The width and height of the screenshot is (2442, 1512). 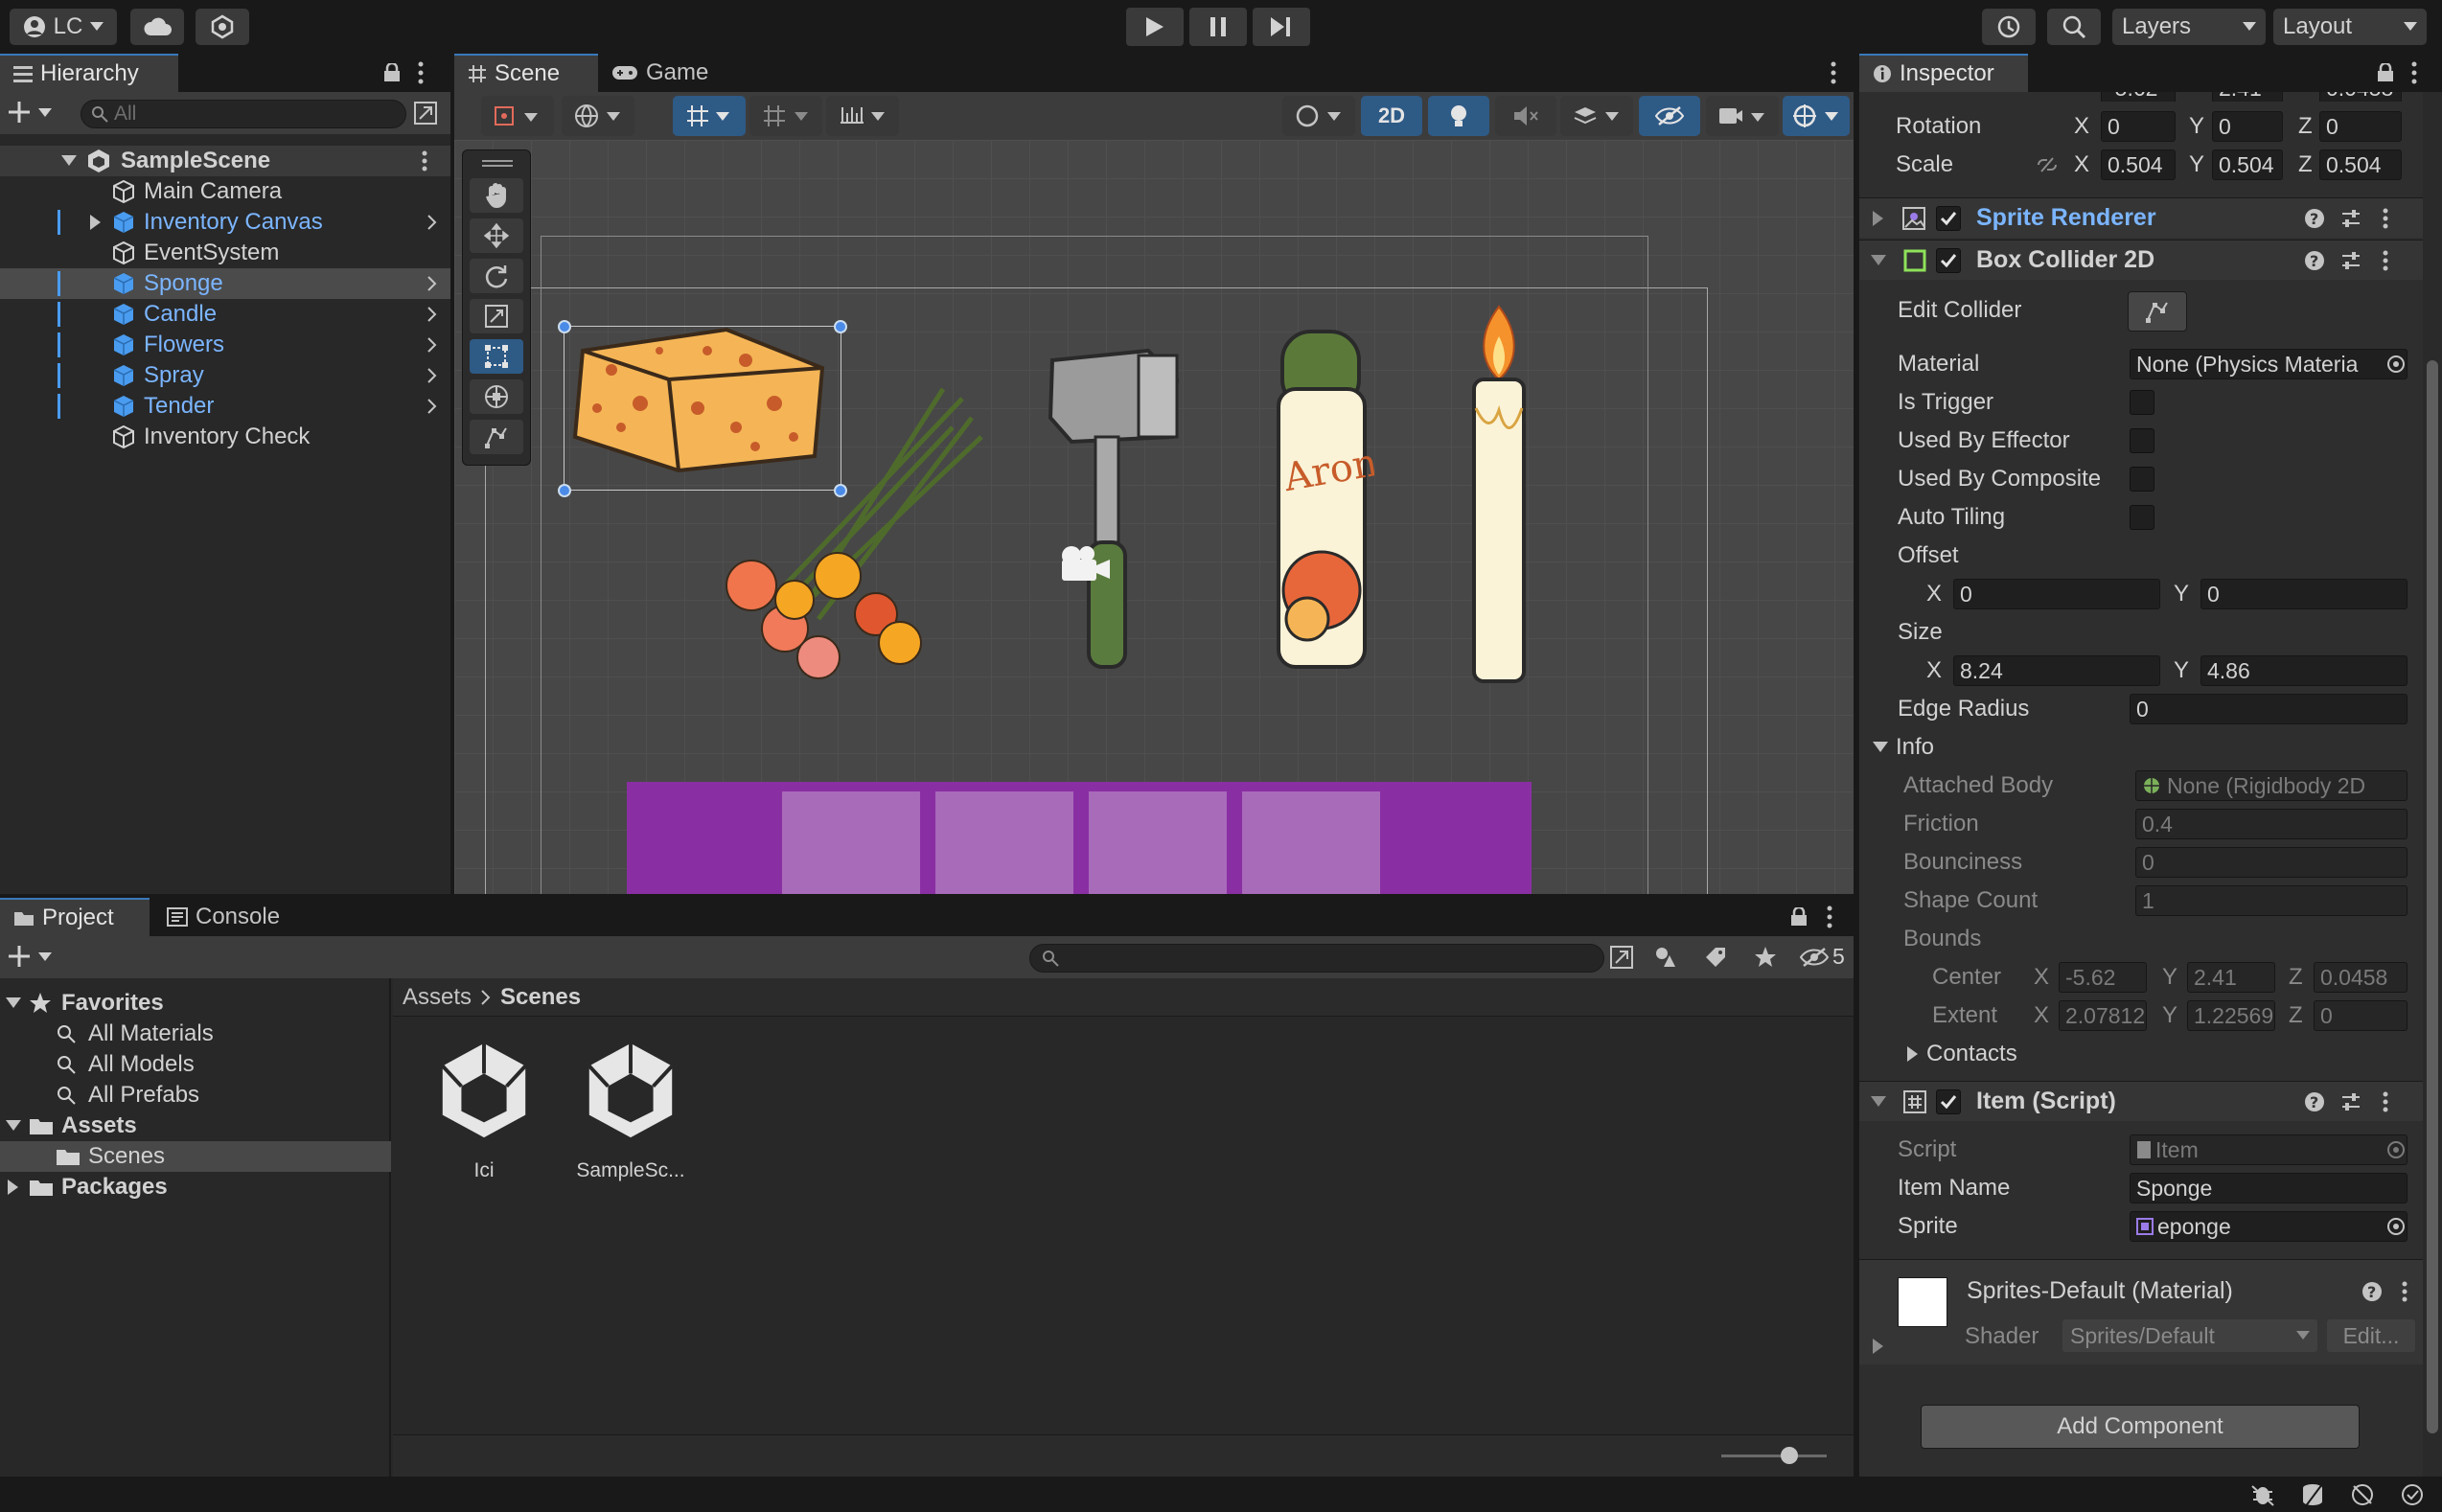 What do you see at coordinates (2142, 517) in the screenshot?
I see `auto-tiling-checkbox` at bounding box center [2142, 517].